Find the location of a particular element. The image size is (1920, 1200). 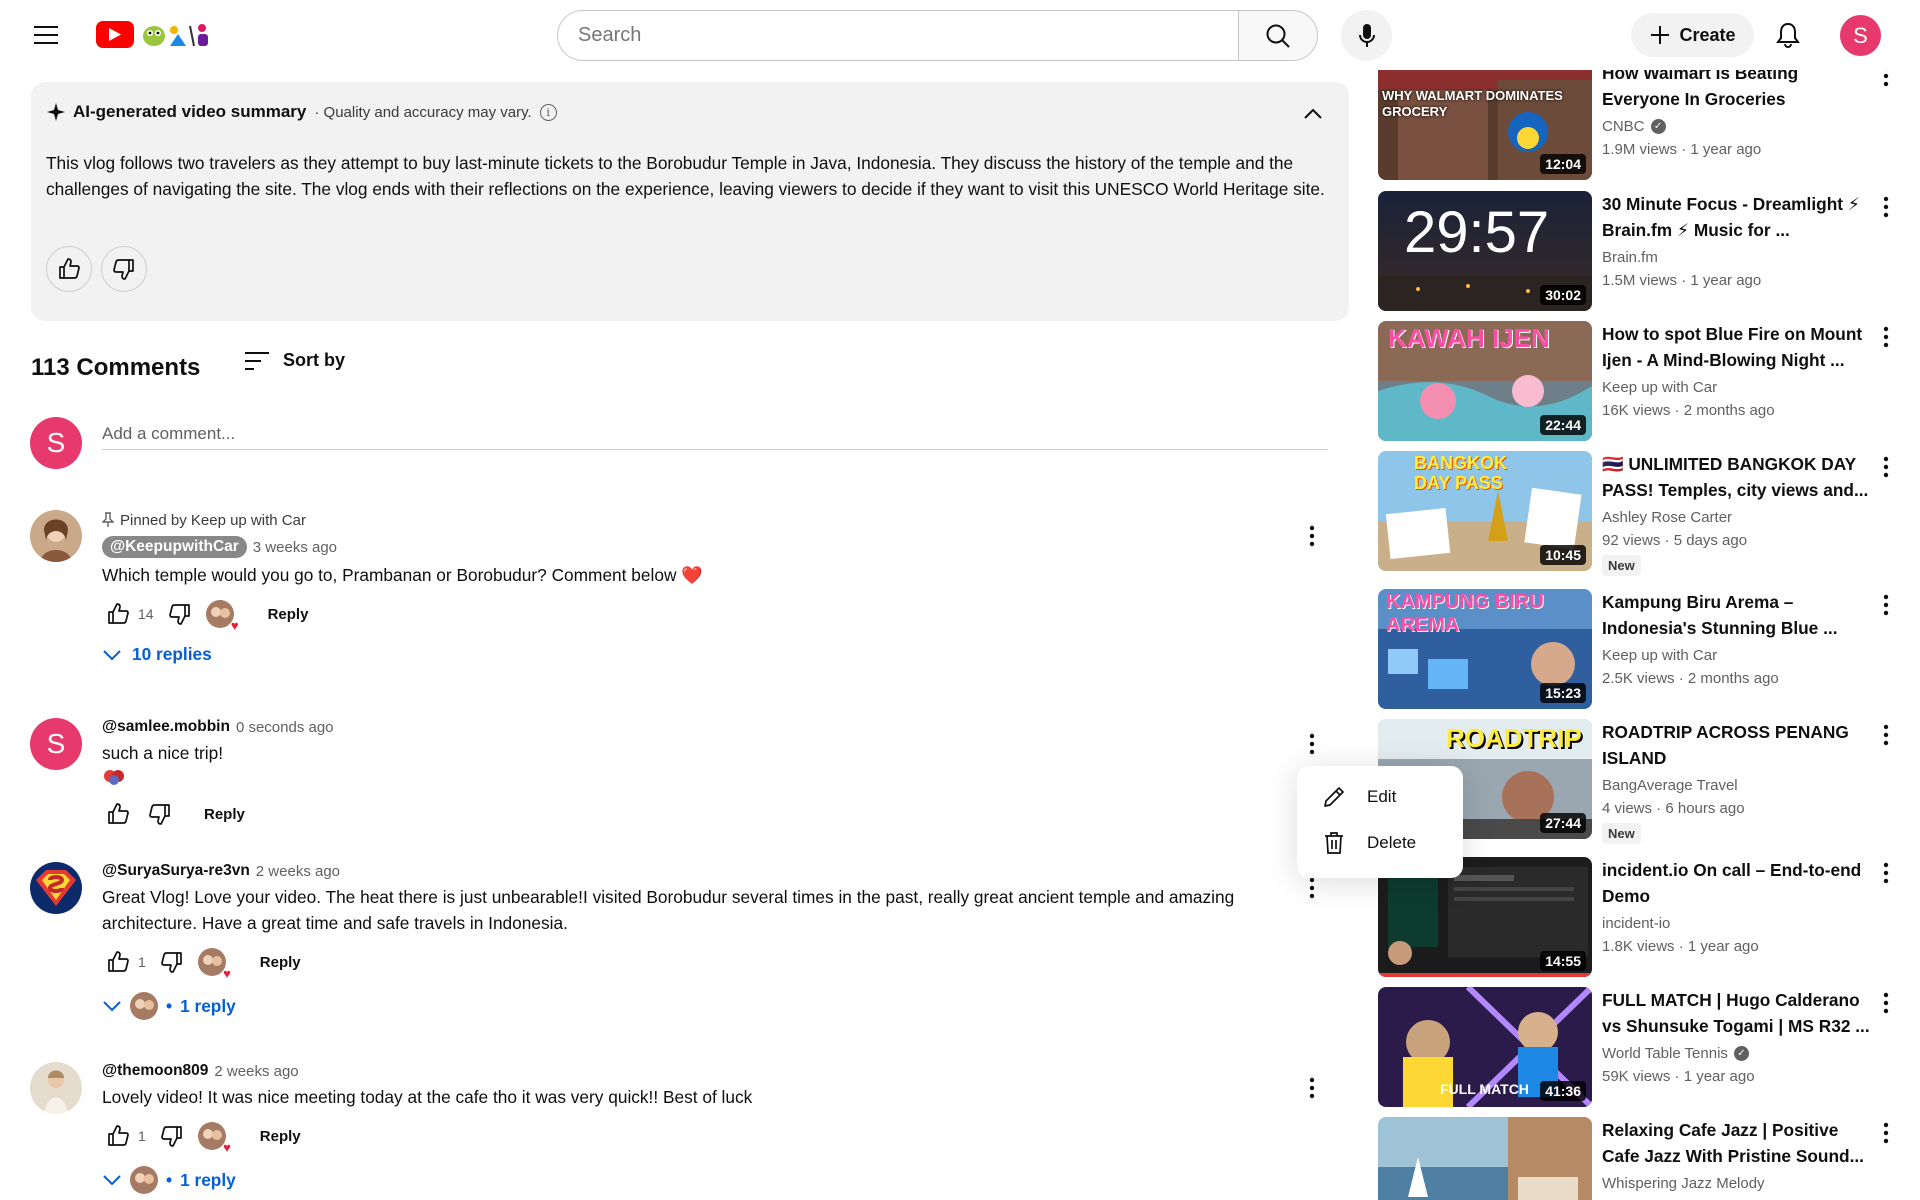

comment-author: @SuryaSurya-re3vn is located at coordinates (176, 871).